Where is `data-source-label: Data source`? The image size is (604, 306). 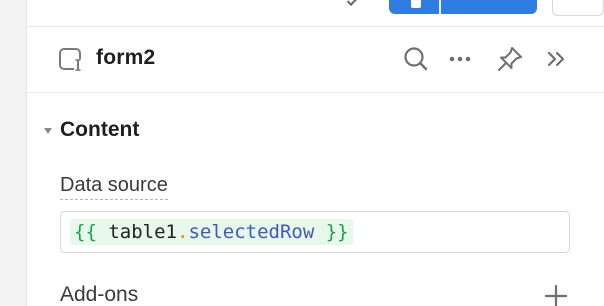 data-source-label: Data source is located at coordinates (114, 187).